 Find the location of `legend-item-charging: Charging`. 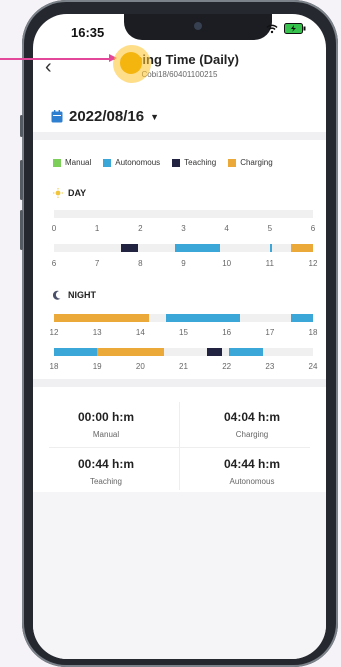

legend-item-charging: Charging is located at coordinates (250, 162).